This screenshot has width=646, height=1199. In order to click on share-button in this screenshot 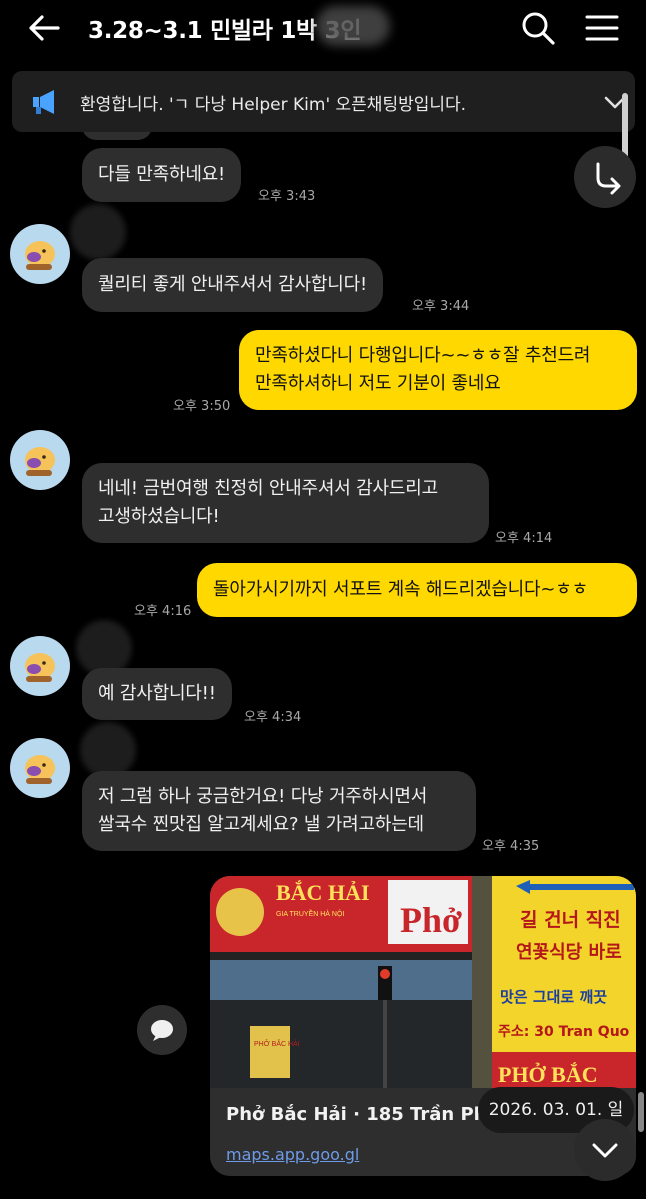, I will do `click(605, 177)`.